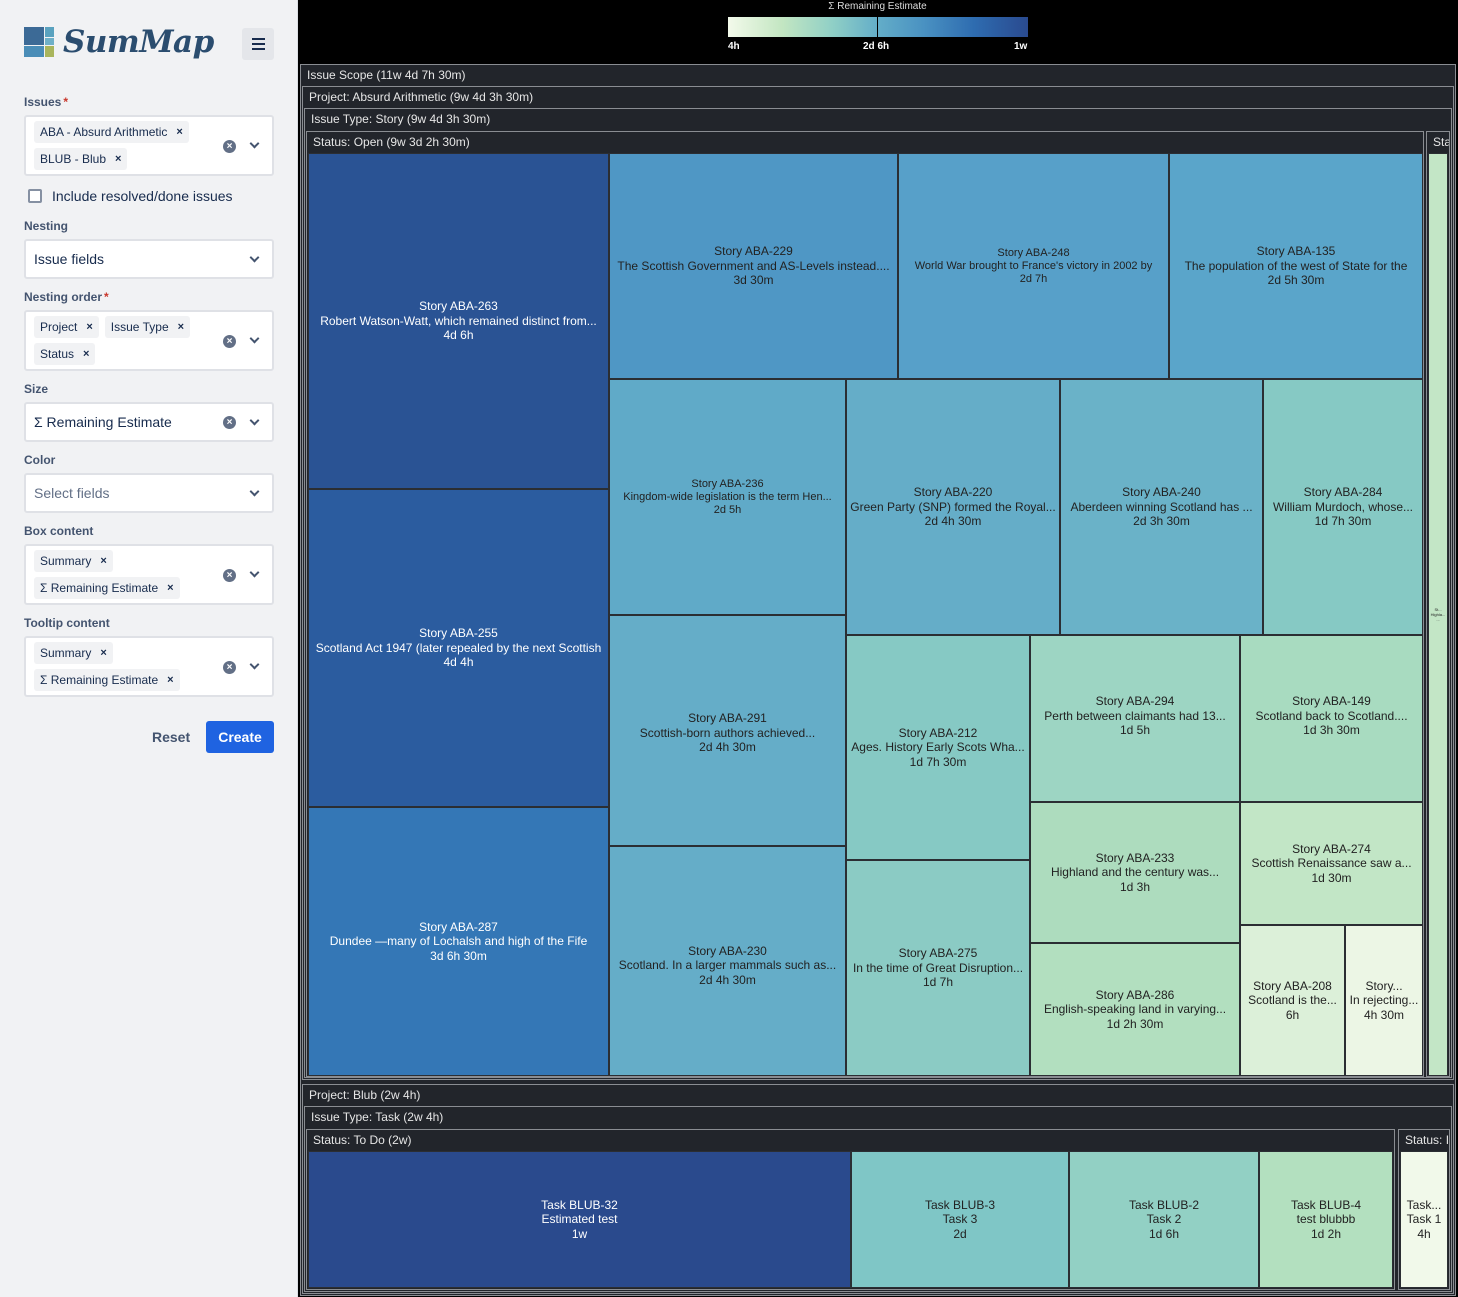 The image size is (1458, 1297). I want to click on issues-select: ABA - Absurd Arithmetic × BLUB - Blub × ×, so click(149, 145).